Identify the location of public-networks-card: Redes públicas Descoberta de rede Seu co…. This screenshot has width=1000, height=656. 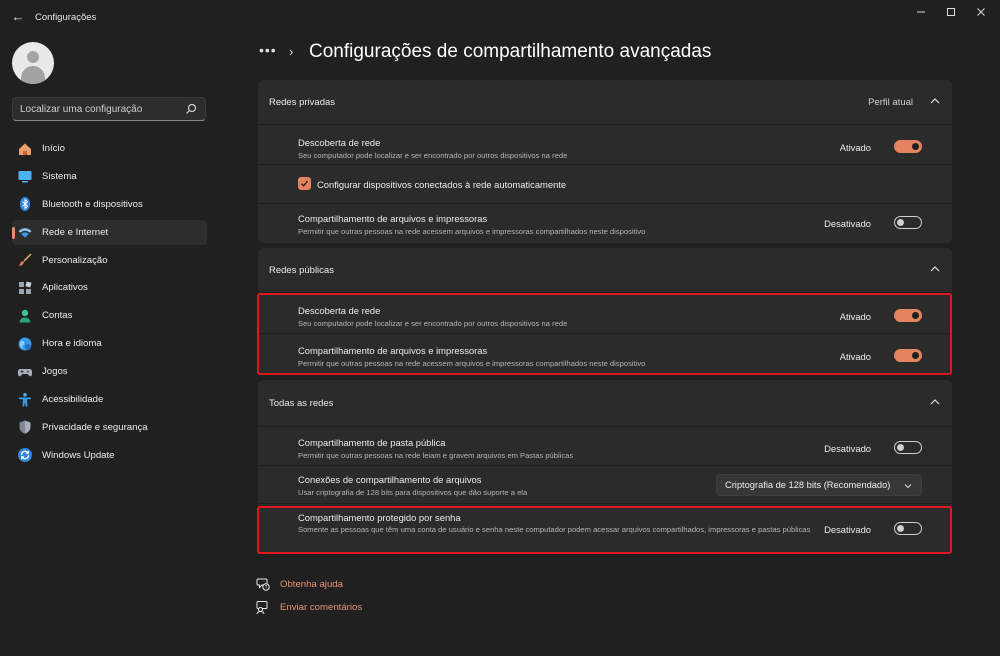
(605, 311).